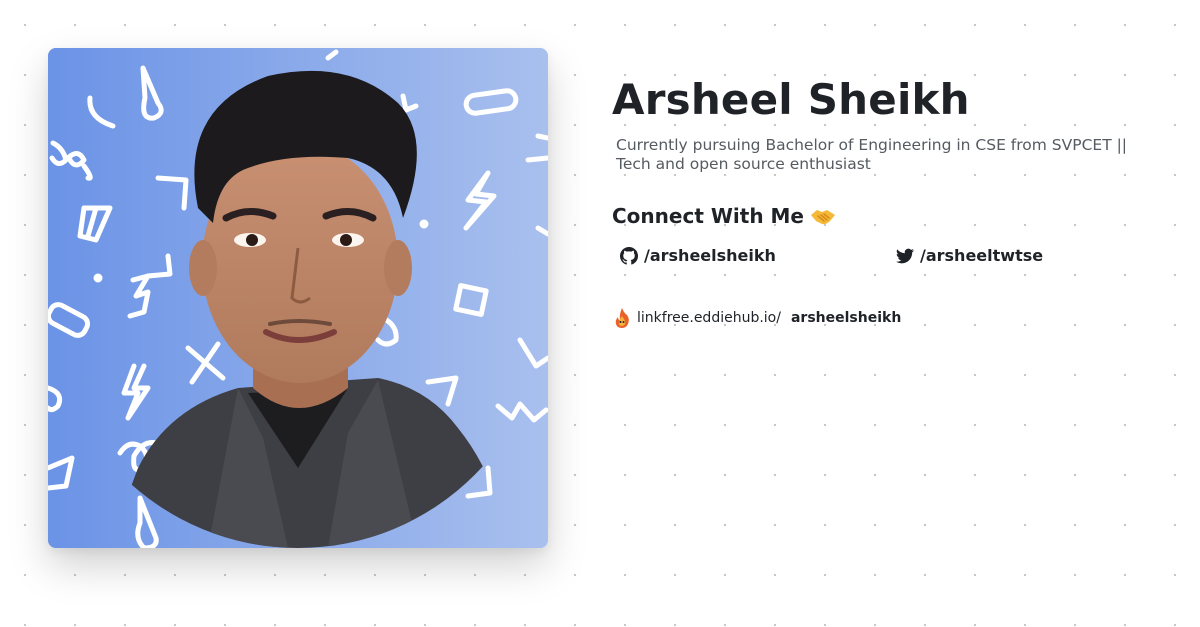 The image size is (1200, 627). What do you see at coordinates (791, 99) in the screenshot?
I see `profile-name: Arsheel Sheikh` at bounding box center [791, 99].